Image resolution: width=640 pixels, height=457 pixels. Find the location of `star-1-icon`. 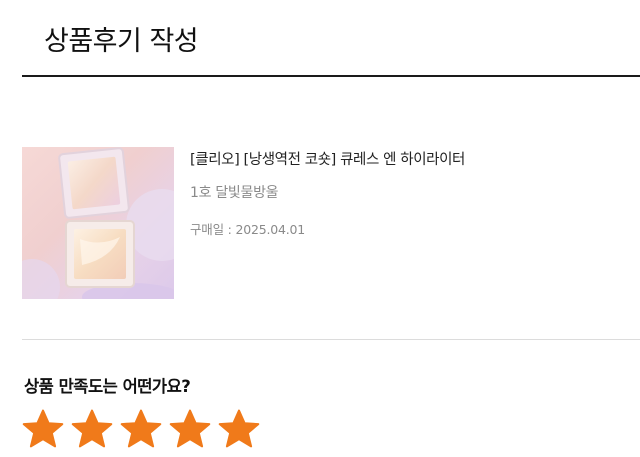

star-1-icon is located at coordinates (43, 429).